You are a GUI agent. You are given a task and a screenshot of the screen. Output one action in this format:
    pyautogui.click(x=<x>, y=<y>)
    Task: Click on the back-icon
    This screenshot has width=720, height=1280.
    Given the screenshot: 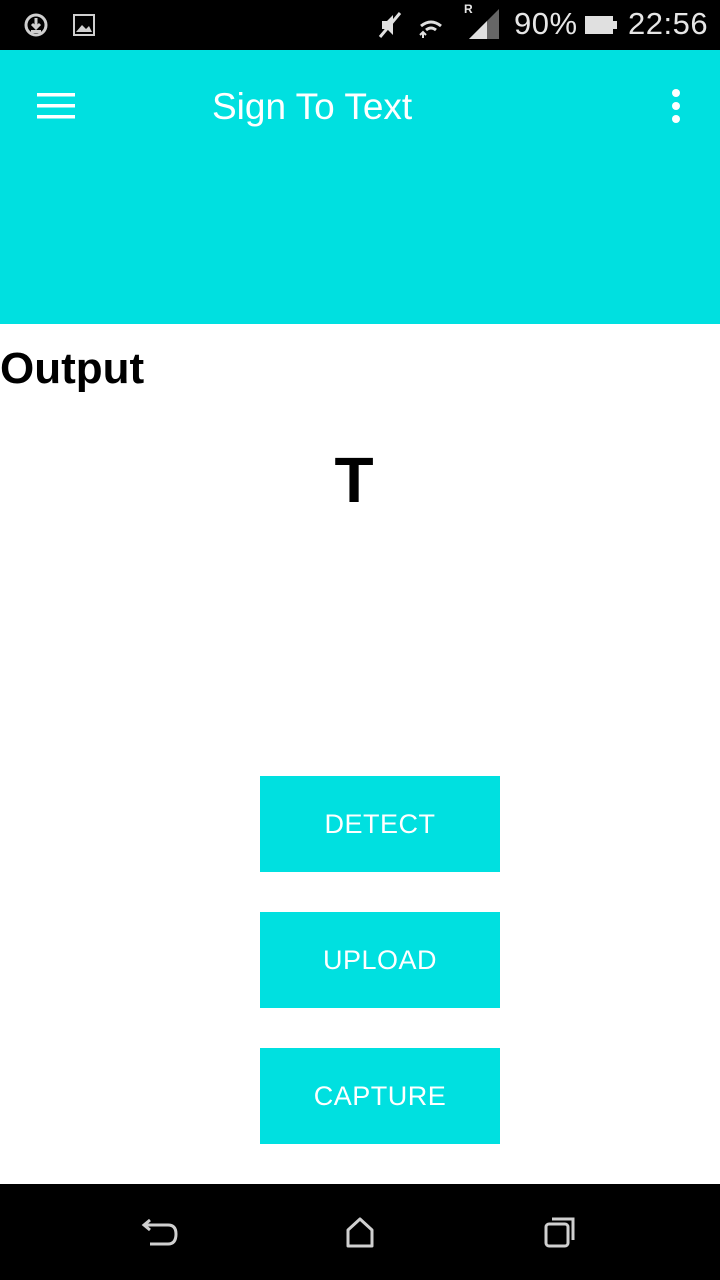 What is the action you would take?
    pyautogui.click(x=159, y=1232)
    